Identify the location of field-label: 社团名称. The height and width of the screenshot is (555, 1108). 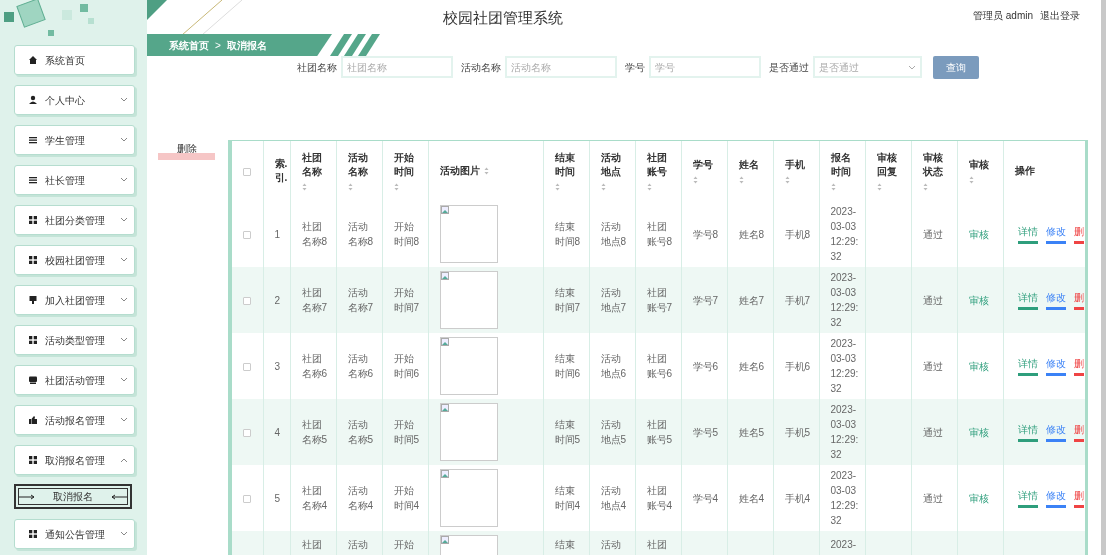
(317, 67).